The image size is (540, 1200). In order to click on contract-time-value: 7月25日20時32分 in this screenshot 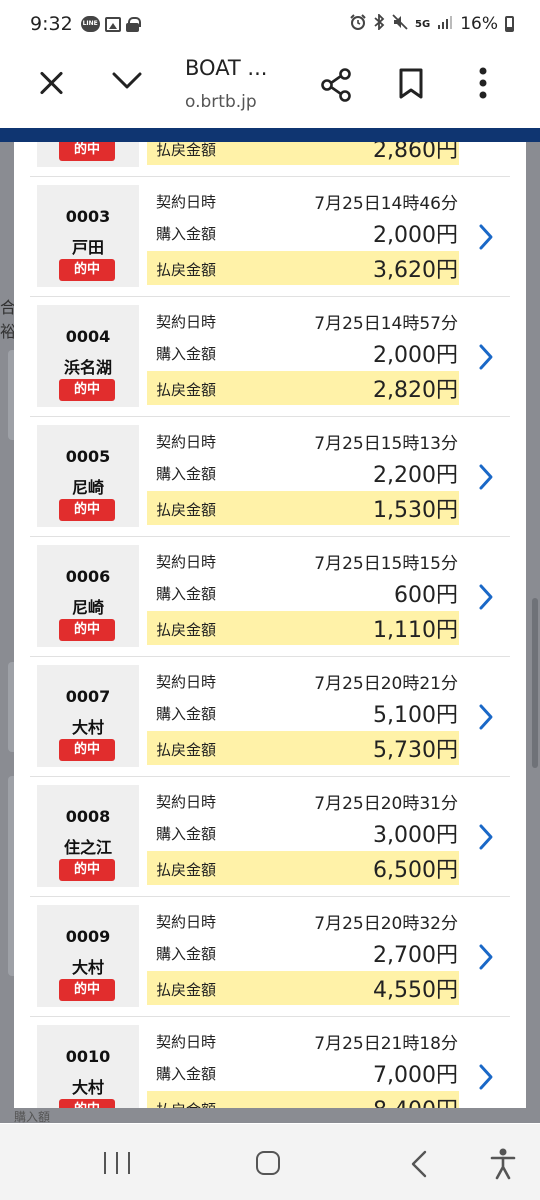, I will do `click(386, 924)`.